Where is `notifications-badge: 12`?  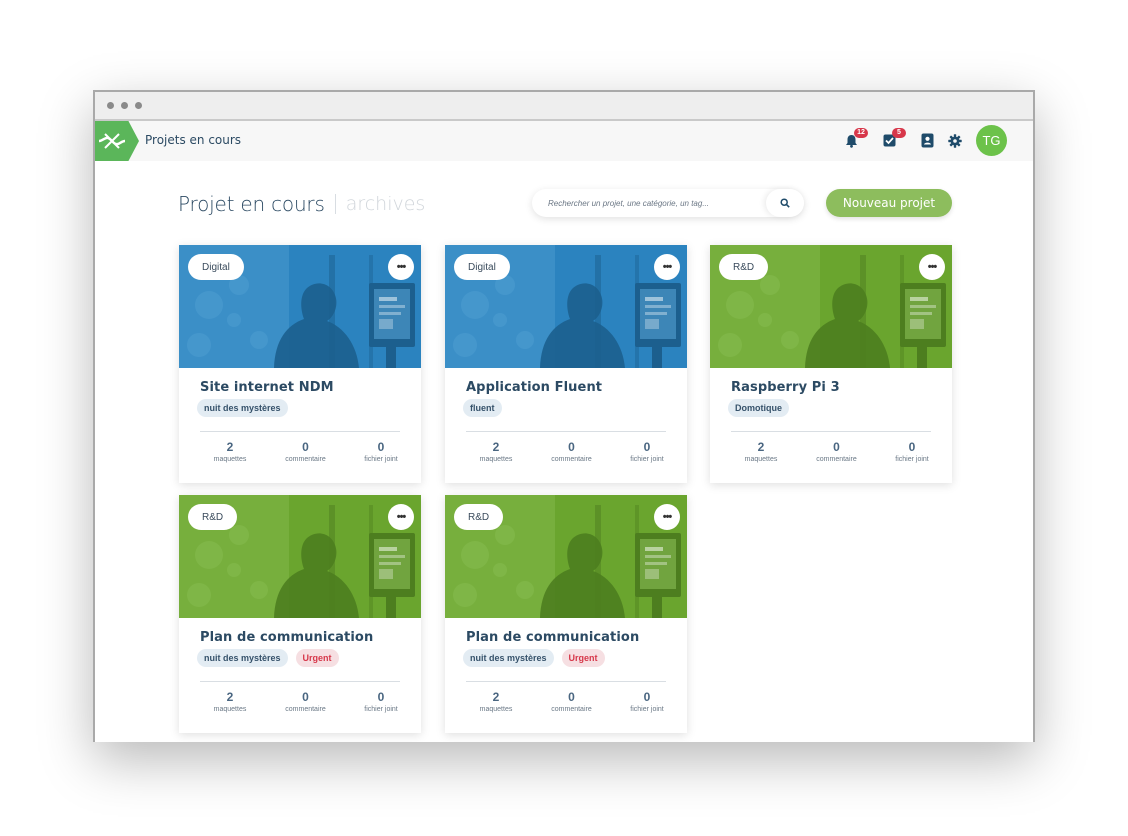
notifications-badge: 12 is located at coordinates (861, 132).